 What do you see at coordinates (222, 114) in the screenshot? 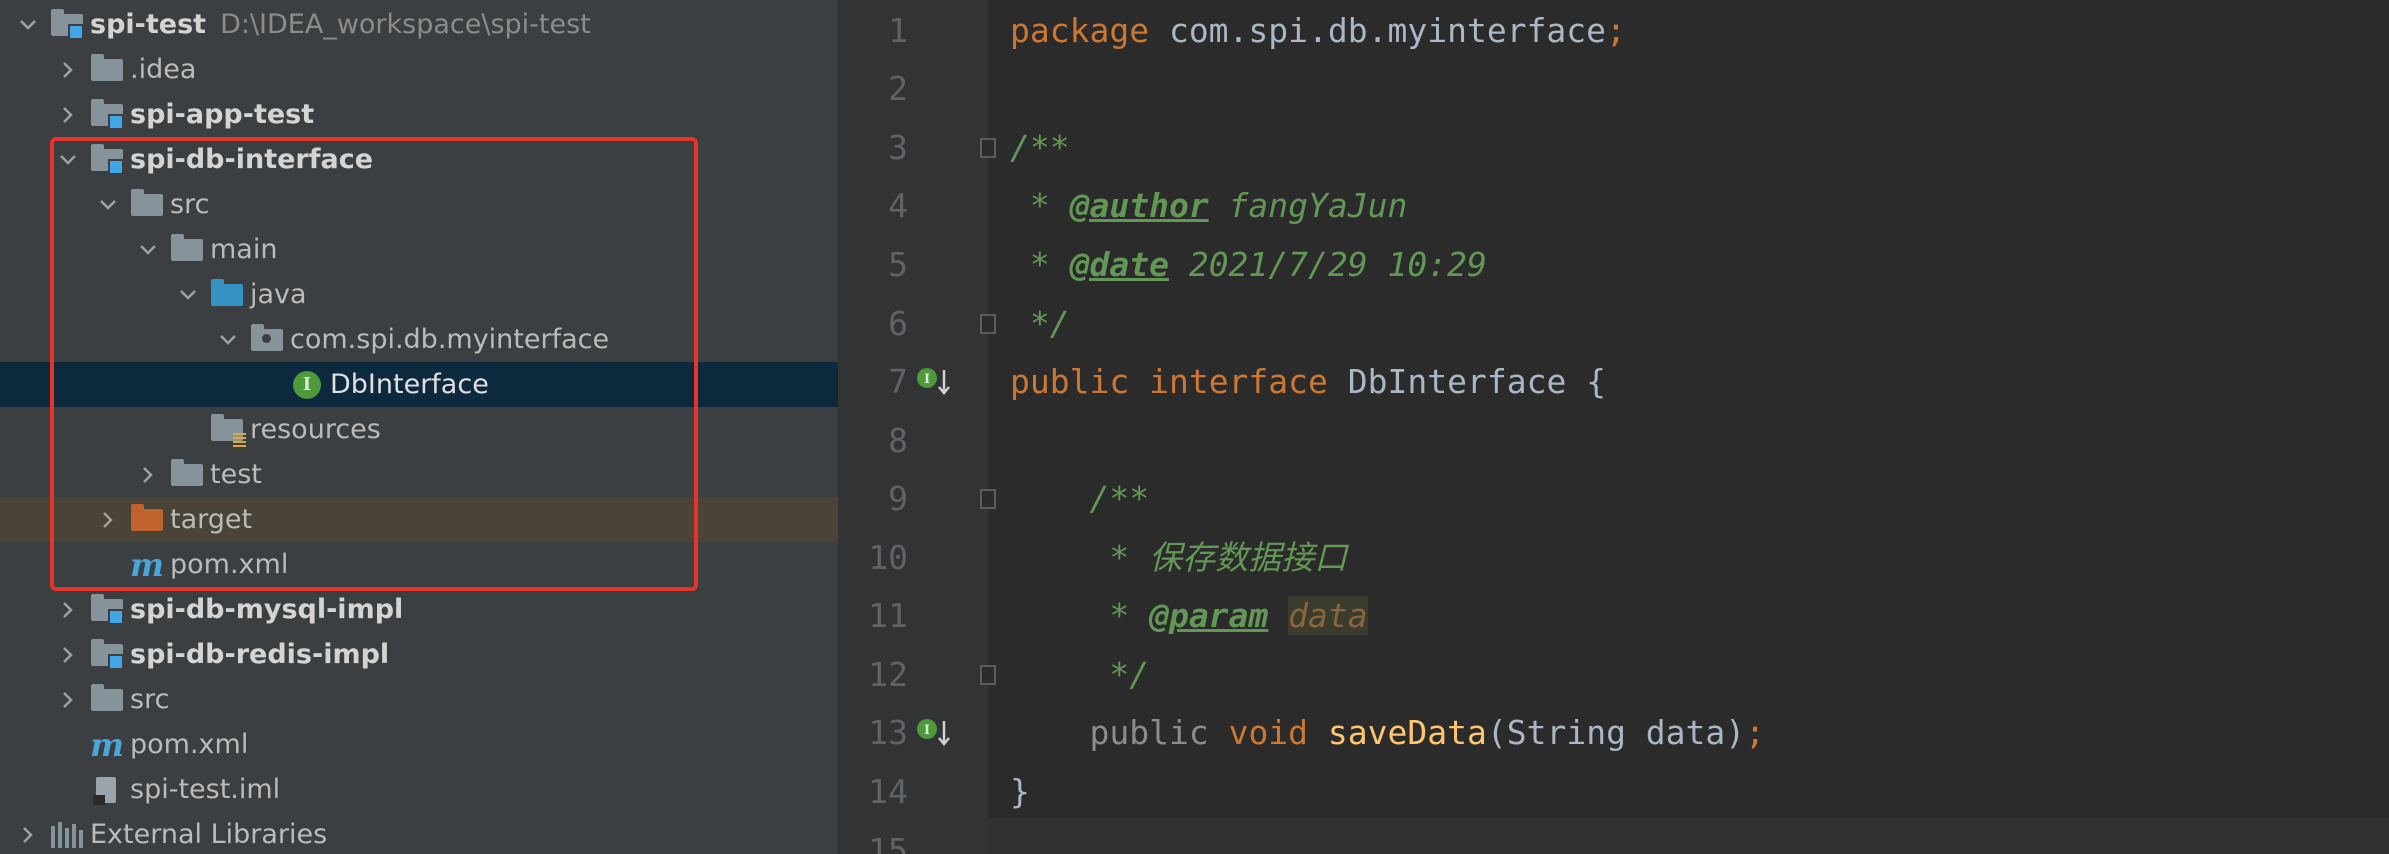
I see `tree-item-label: spi-app-test` at bounding box center [222, 114].